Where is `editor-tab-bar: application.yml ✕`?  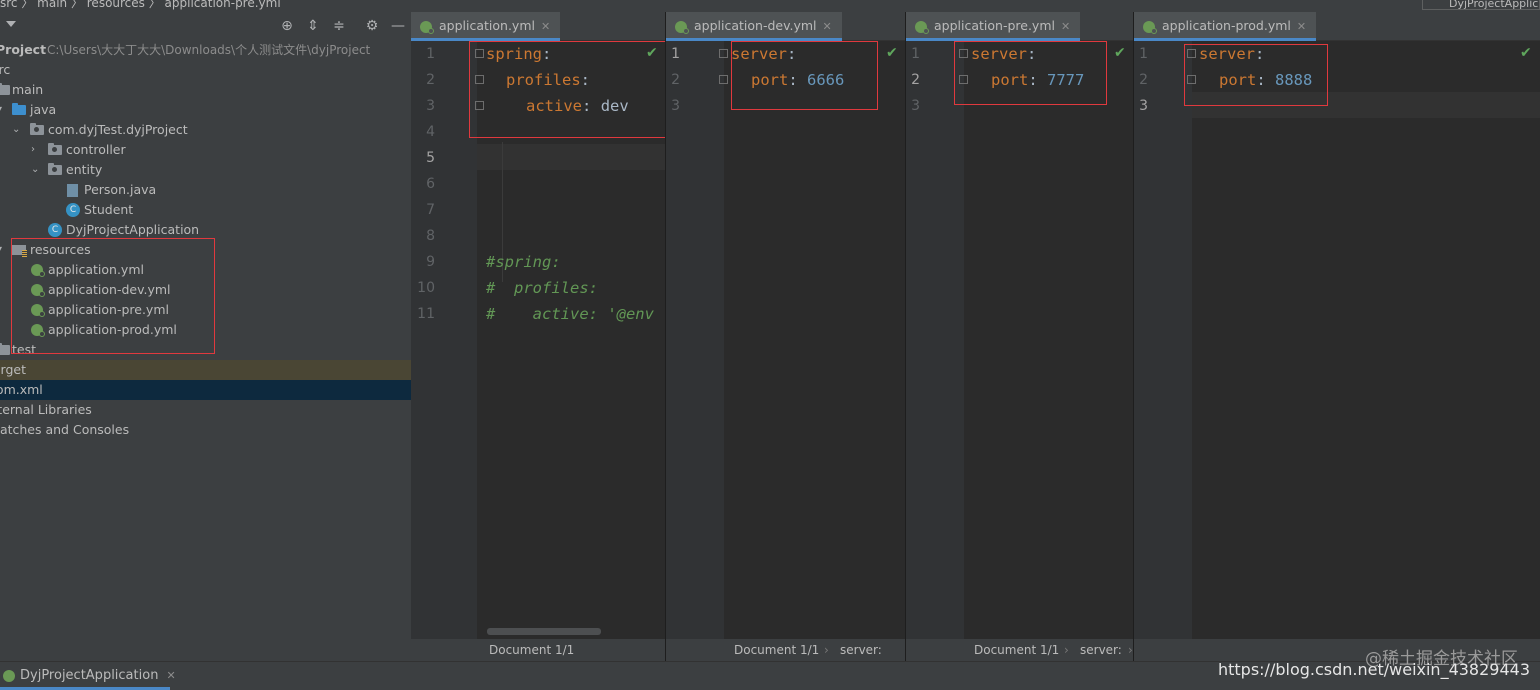 editor-tab-bar: application.yml ✕ is located at coordinates (538, 26).